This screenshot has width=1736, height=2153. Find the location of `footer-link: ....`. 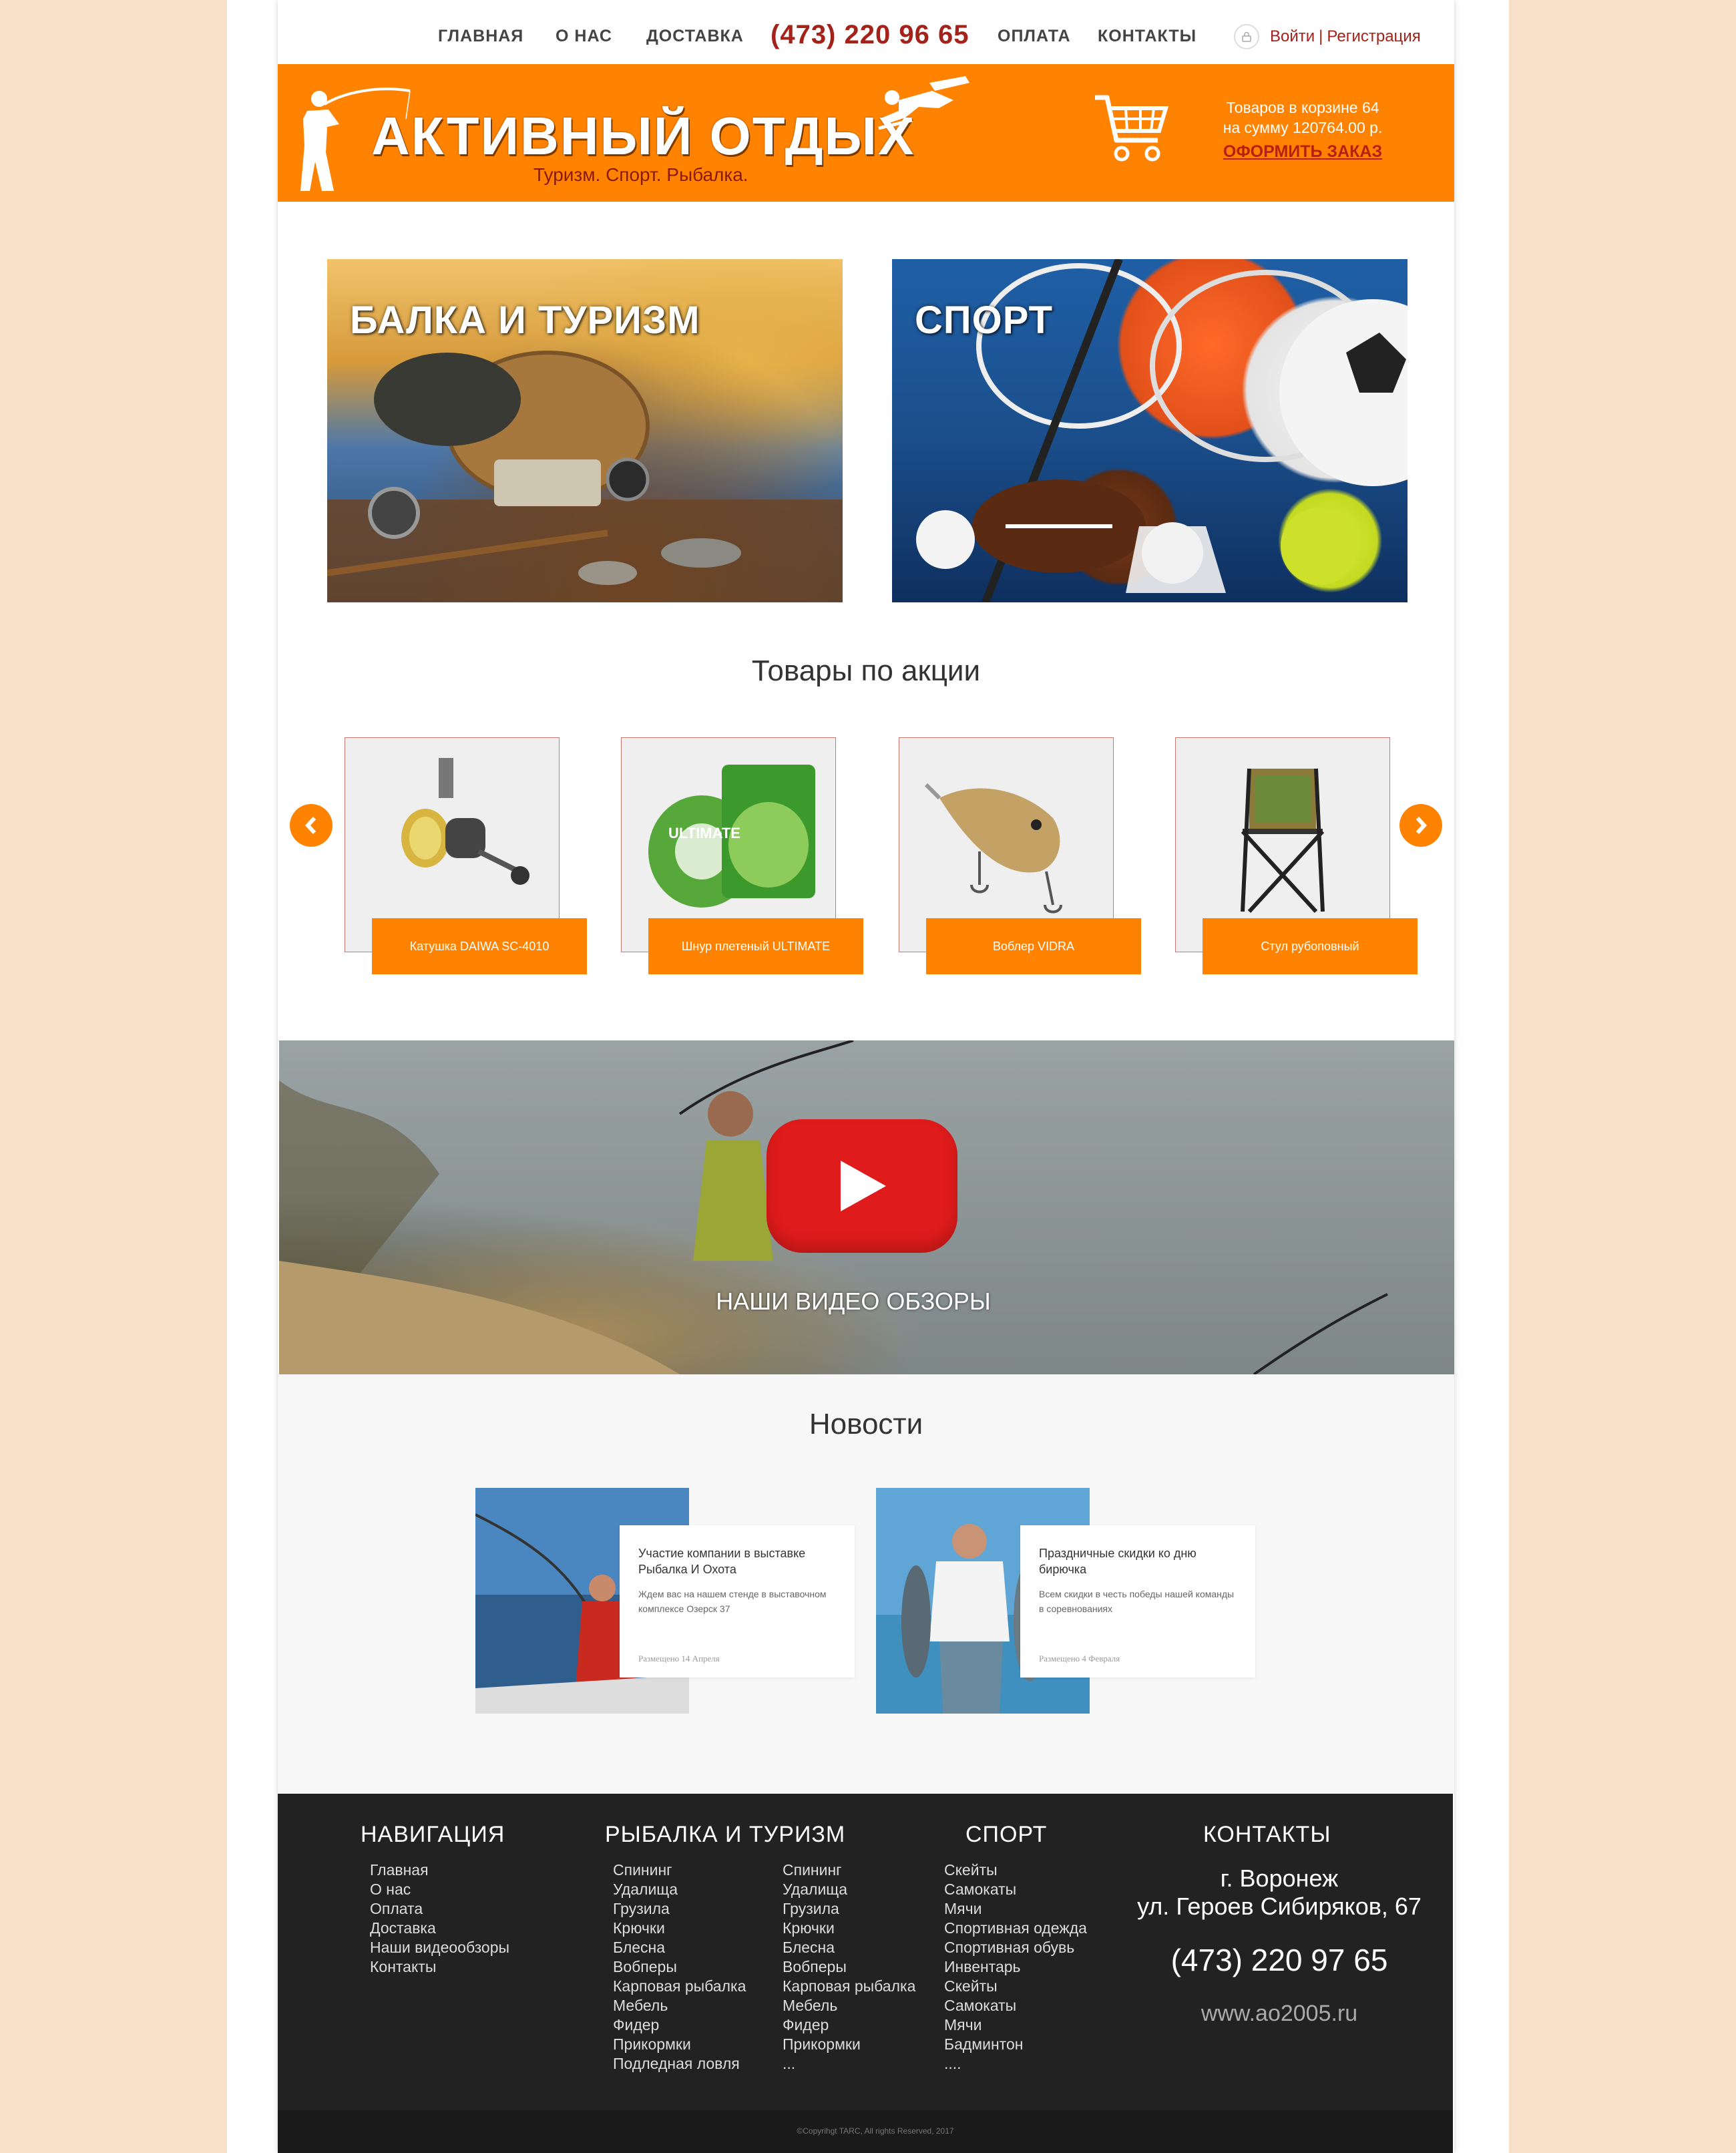

footer-link: .... is located at coordinates (1015, 2064).